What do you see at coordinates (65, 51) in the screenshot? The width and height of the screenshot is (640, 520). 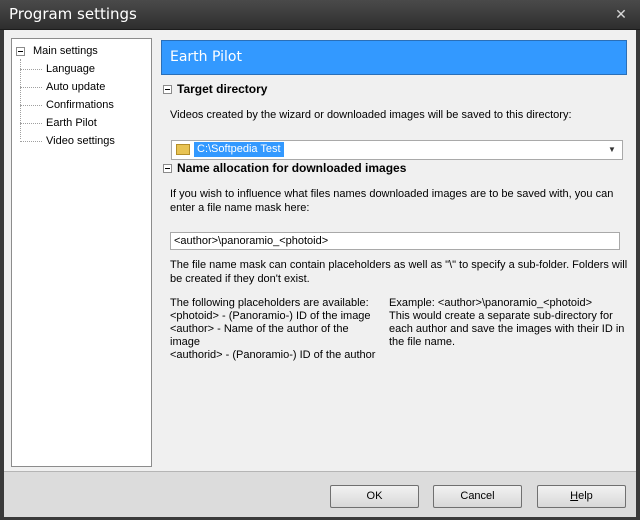 I see `tree-root-label: Main settings` at bounding box center [65, 51].